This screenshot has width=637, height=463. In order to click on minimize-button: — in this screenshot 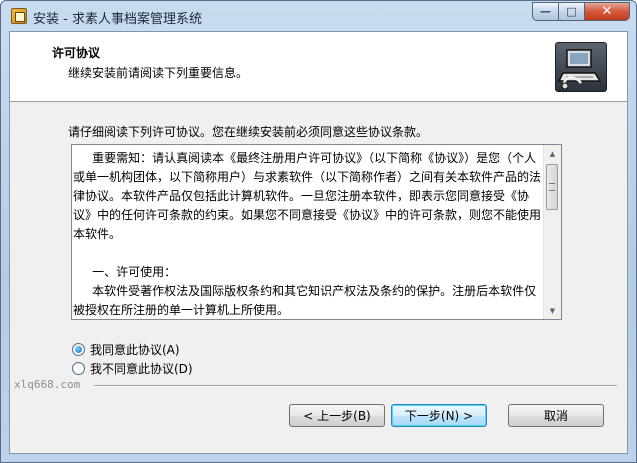, I will do `click(545, 11)`.